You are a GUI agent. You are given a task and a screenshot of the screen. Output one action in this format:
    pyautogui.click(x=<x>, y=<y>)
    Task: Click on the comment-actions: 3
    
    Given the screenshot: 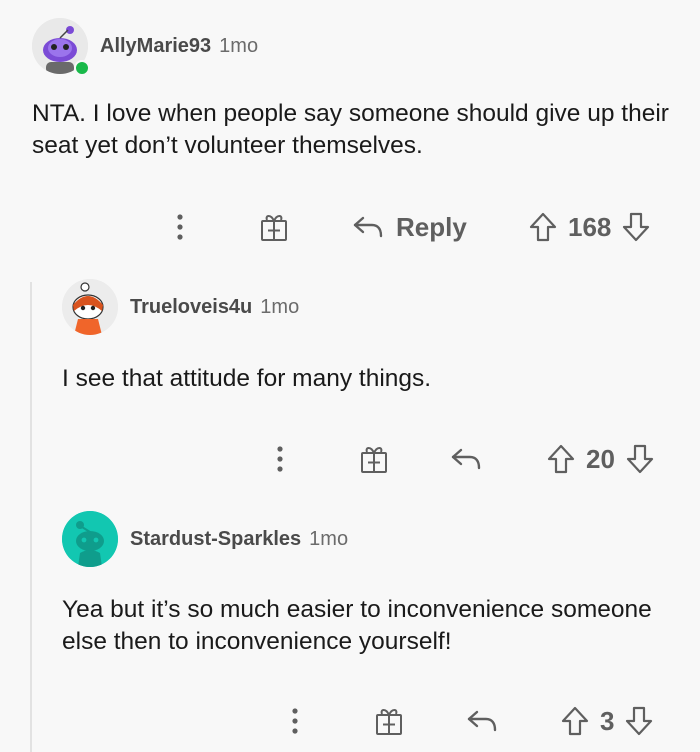 What is the action you would take?
    pyautogui.click(x=350, y=721)
    